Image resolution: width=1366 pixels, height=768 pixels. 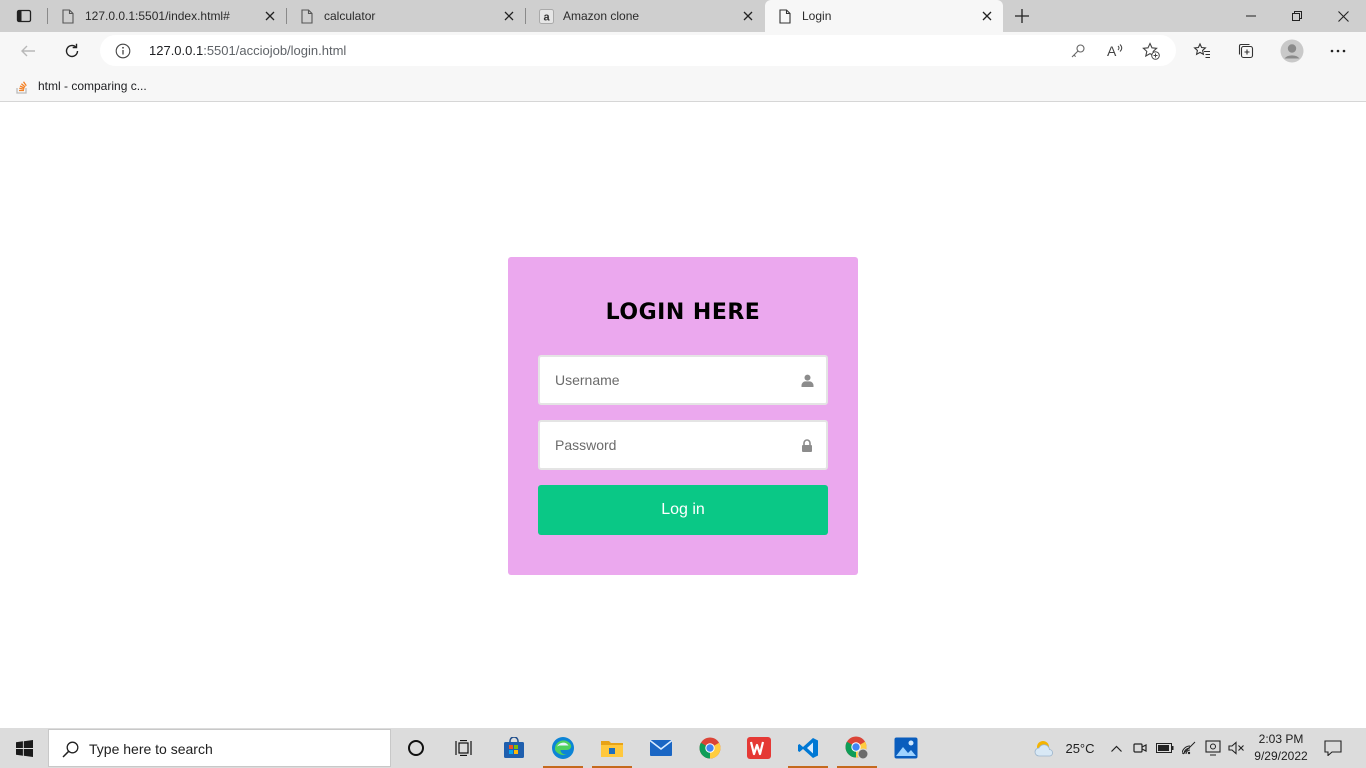 I want to click on browser-toolbar: 127.0.0.1:5501/acciojob/login.html A, so click(x=683, y=51).